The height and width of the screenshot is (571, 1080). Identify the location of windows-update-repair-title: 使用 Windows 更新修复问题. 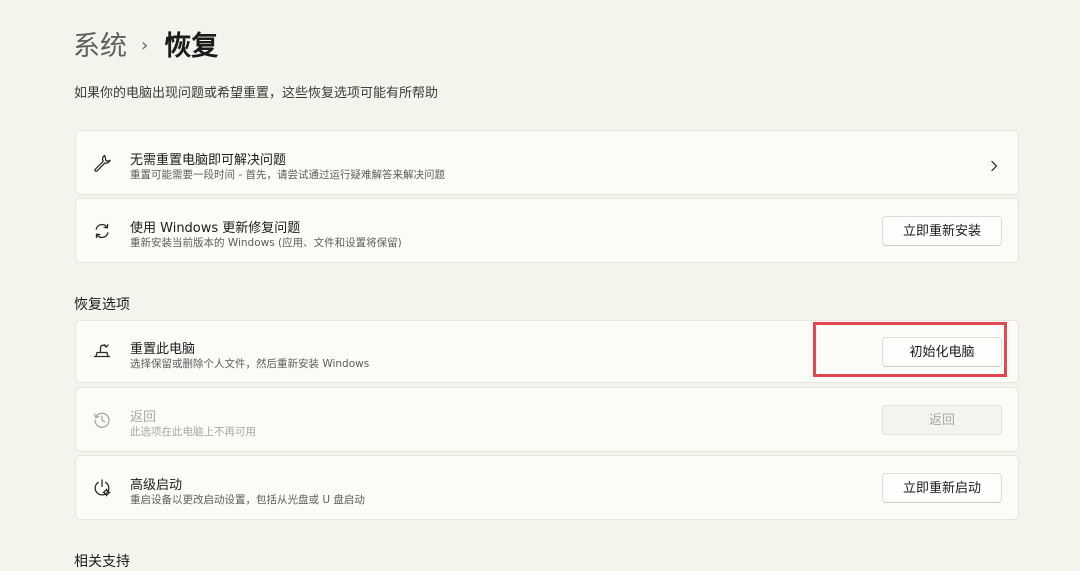
(215, 228).